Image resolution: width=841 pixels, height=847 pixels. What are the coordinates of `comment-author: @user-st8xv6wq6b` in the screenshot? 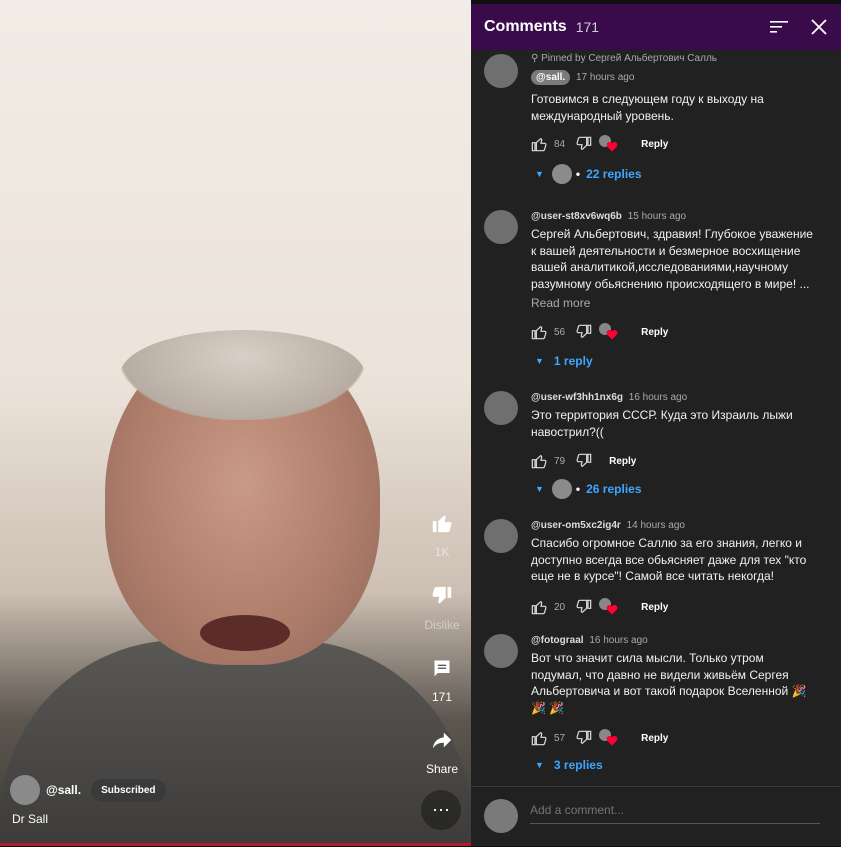 It's located at (576, 216).